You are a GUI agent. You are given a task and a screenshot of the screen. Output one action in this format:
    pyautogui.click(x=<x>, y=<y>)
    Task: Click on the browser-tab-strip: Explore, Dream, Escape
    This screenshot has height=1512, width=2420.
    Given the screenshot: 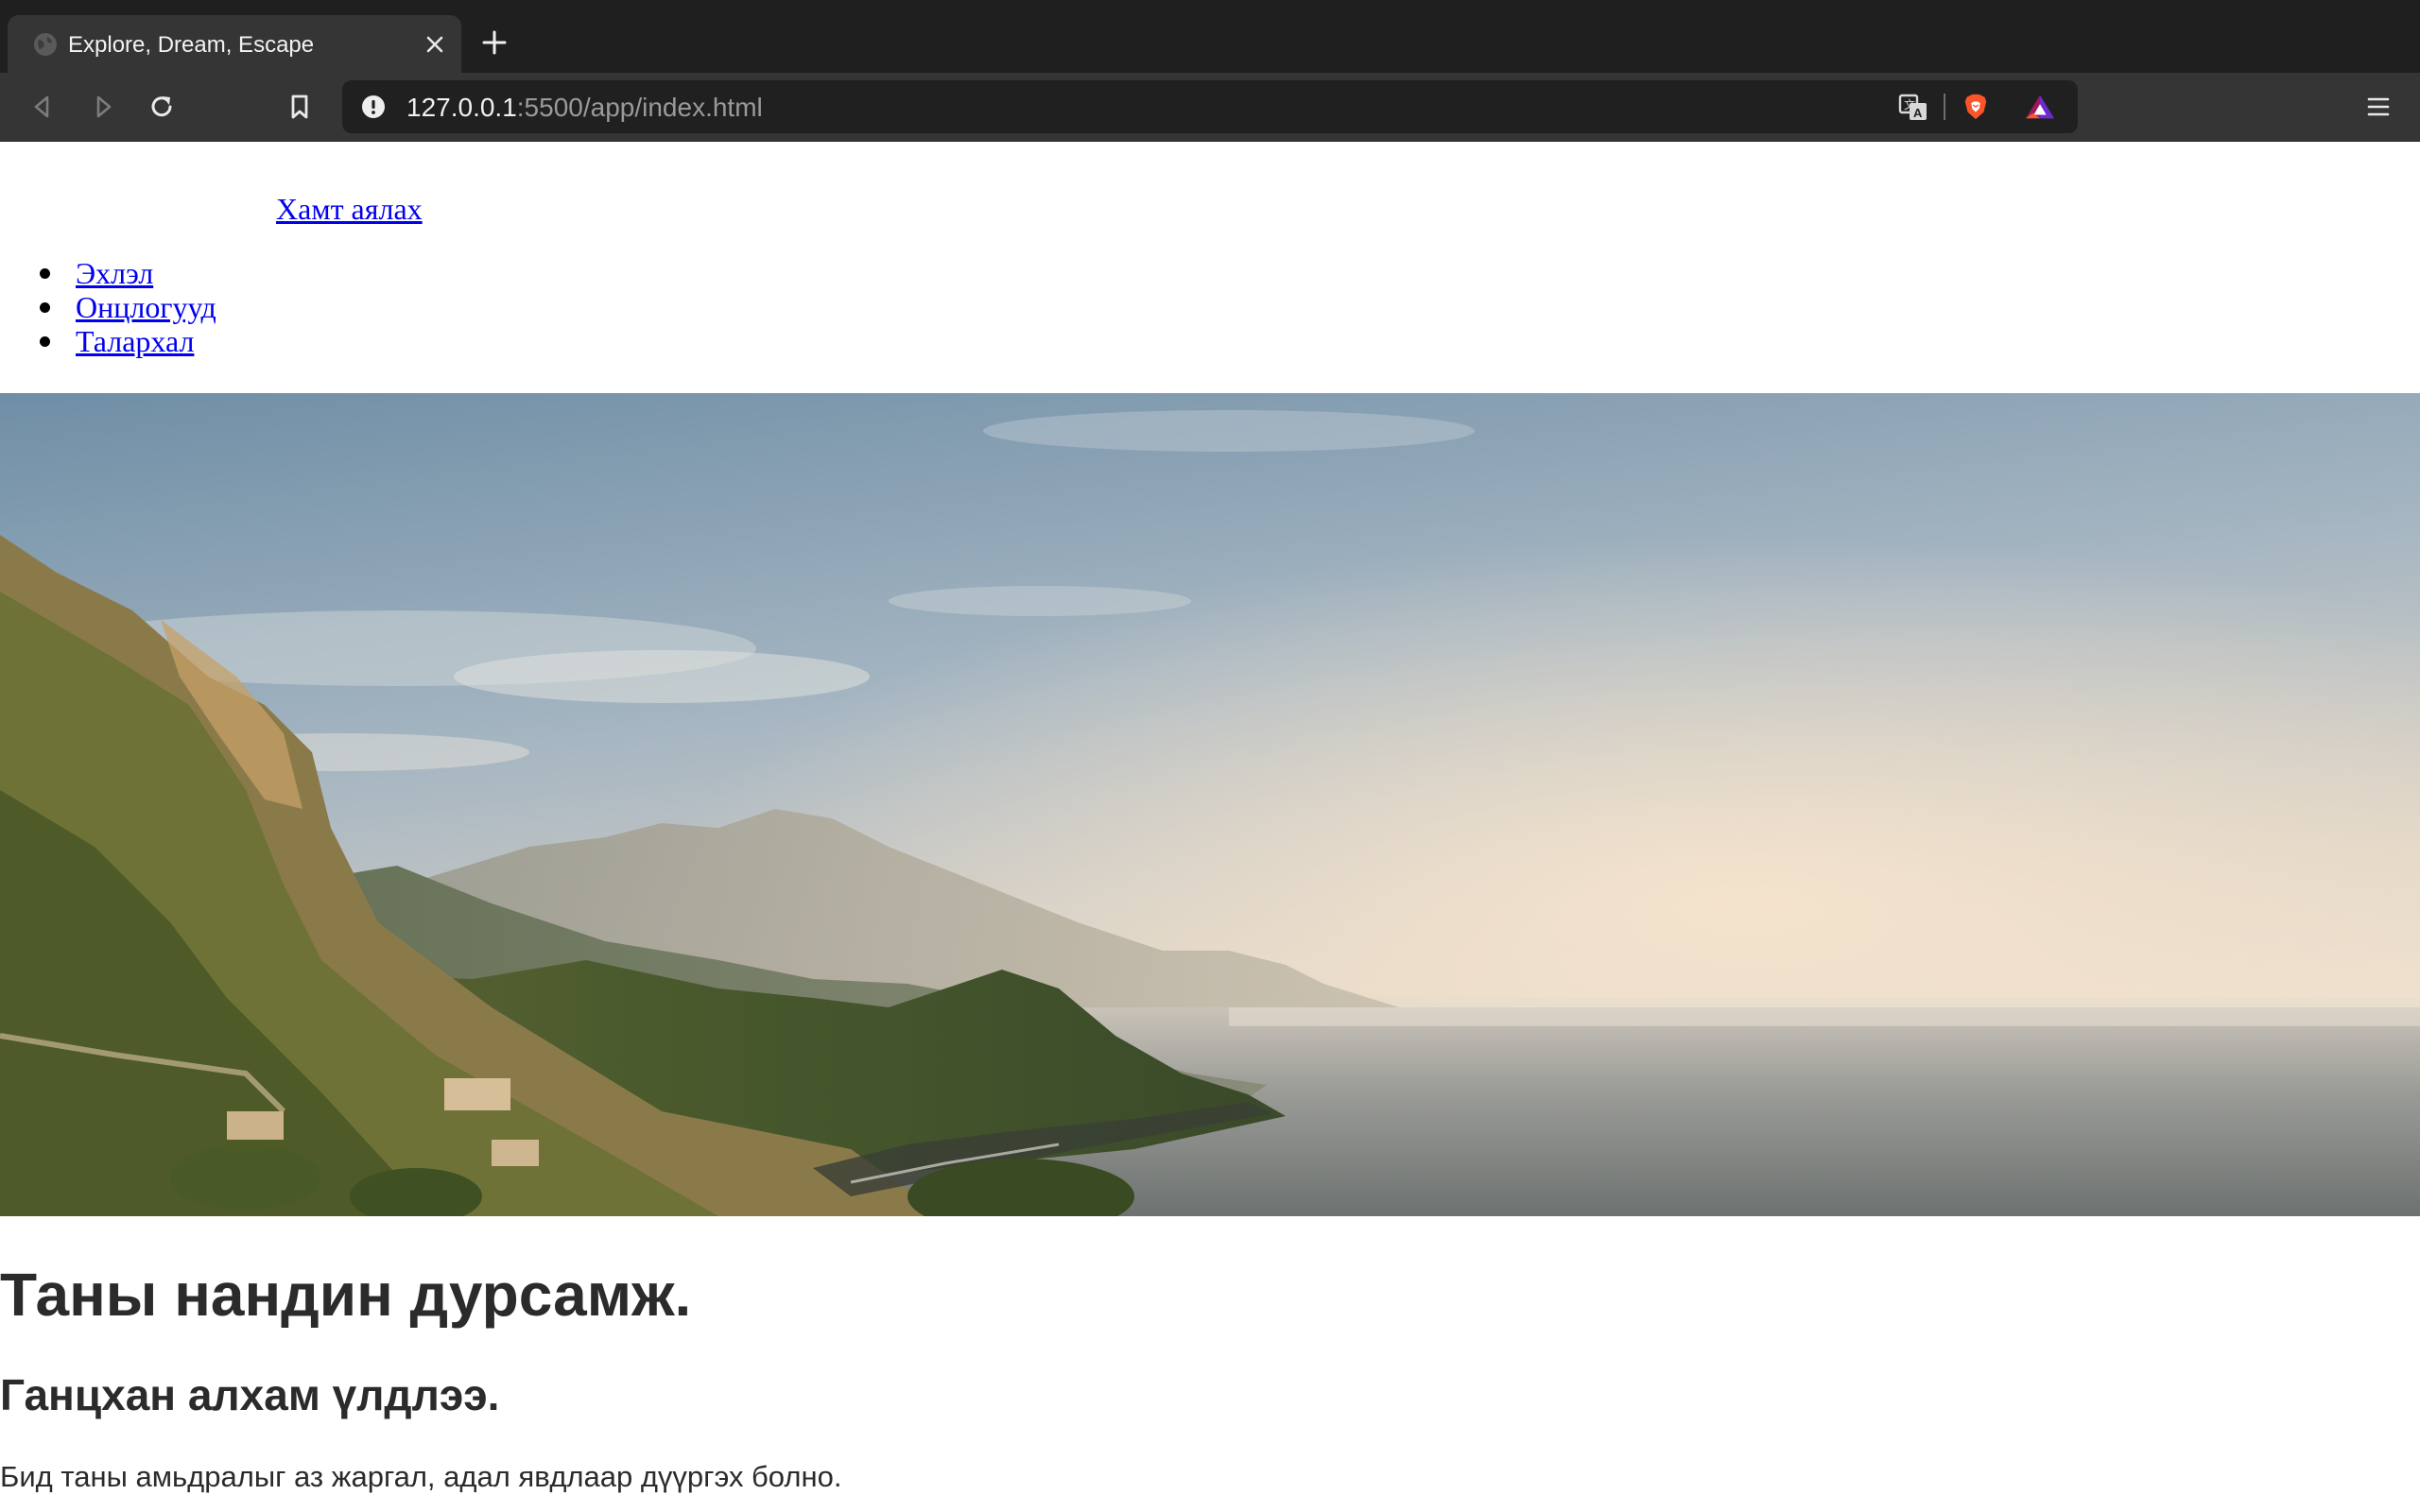 What is the action you would take?
    pyautogui.click(x=1210, y=36)
    